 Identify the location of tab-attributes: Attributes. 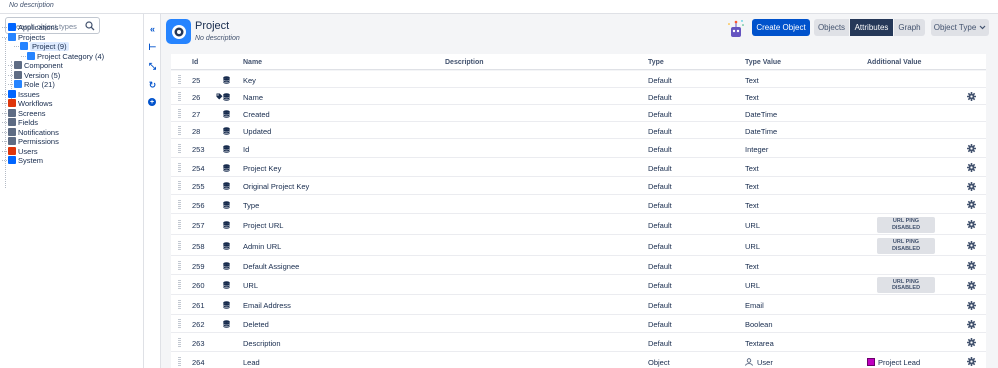
(871, 27).